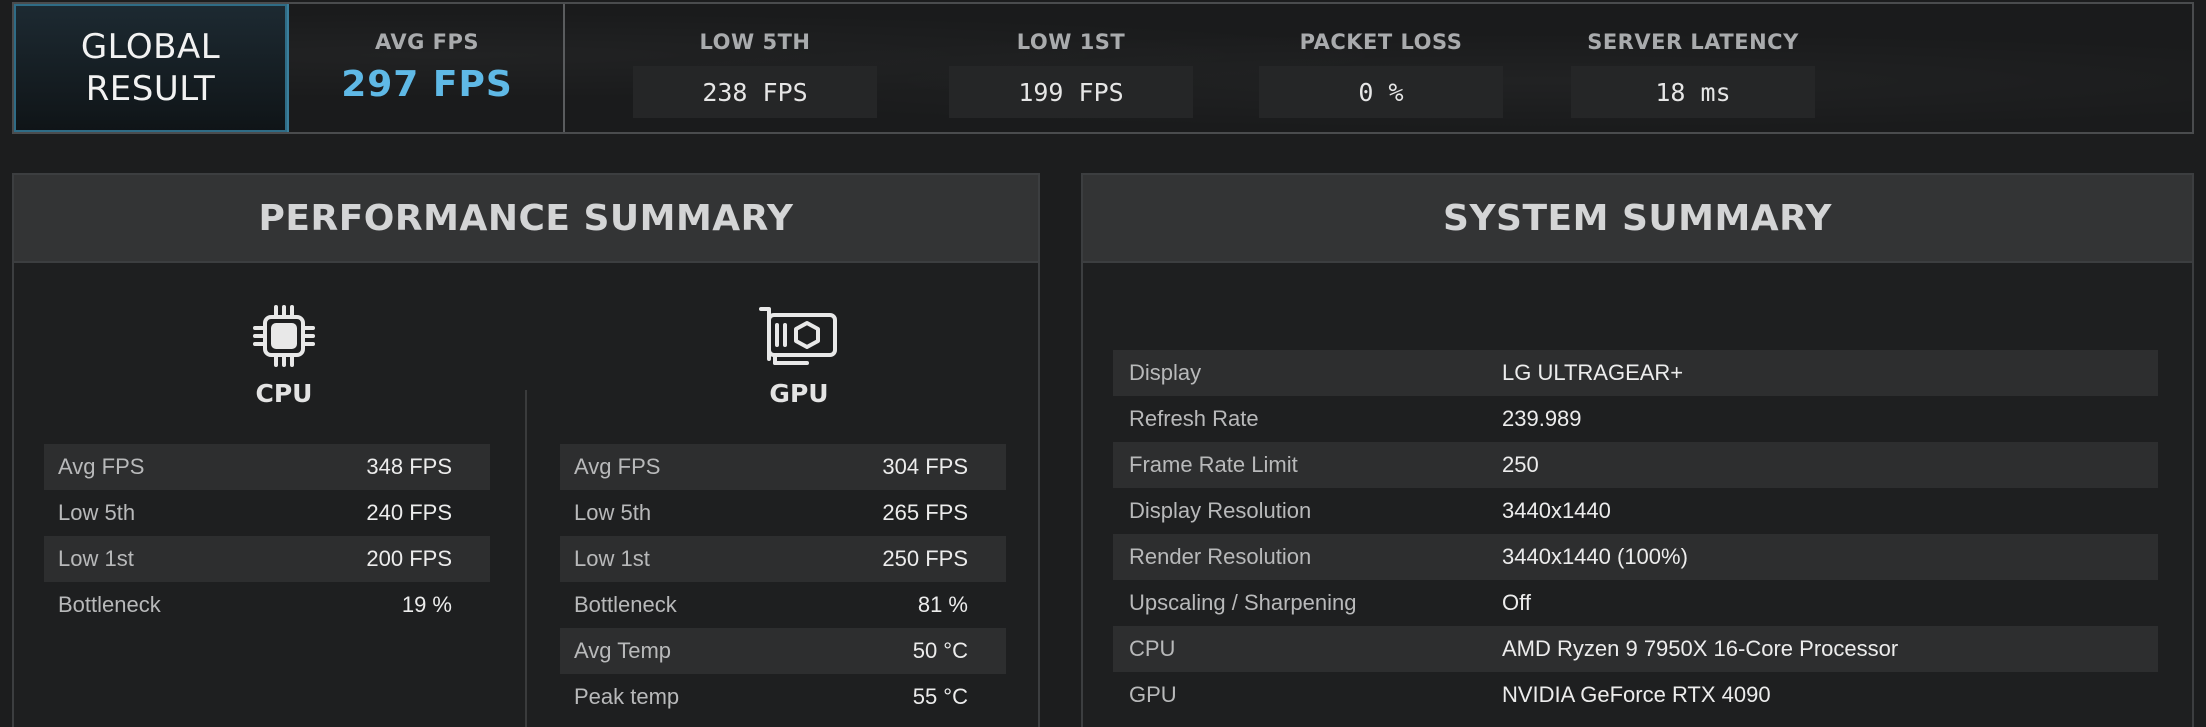  What do you see at coordinates (783, 467) in the screenshot?
I see `gpu-stat-row: Avg FPS 304 FPS` at bounding box center [783, 467].